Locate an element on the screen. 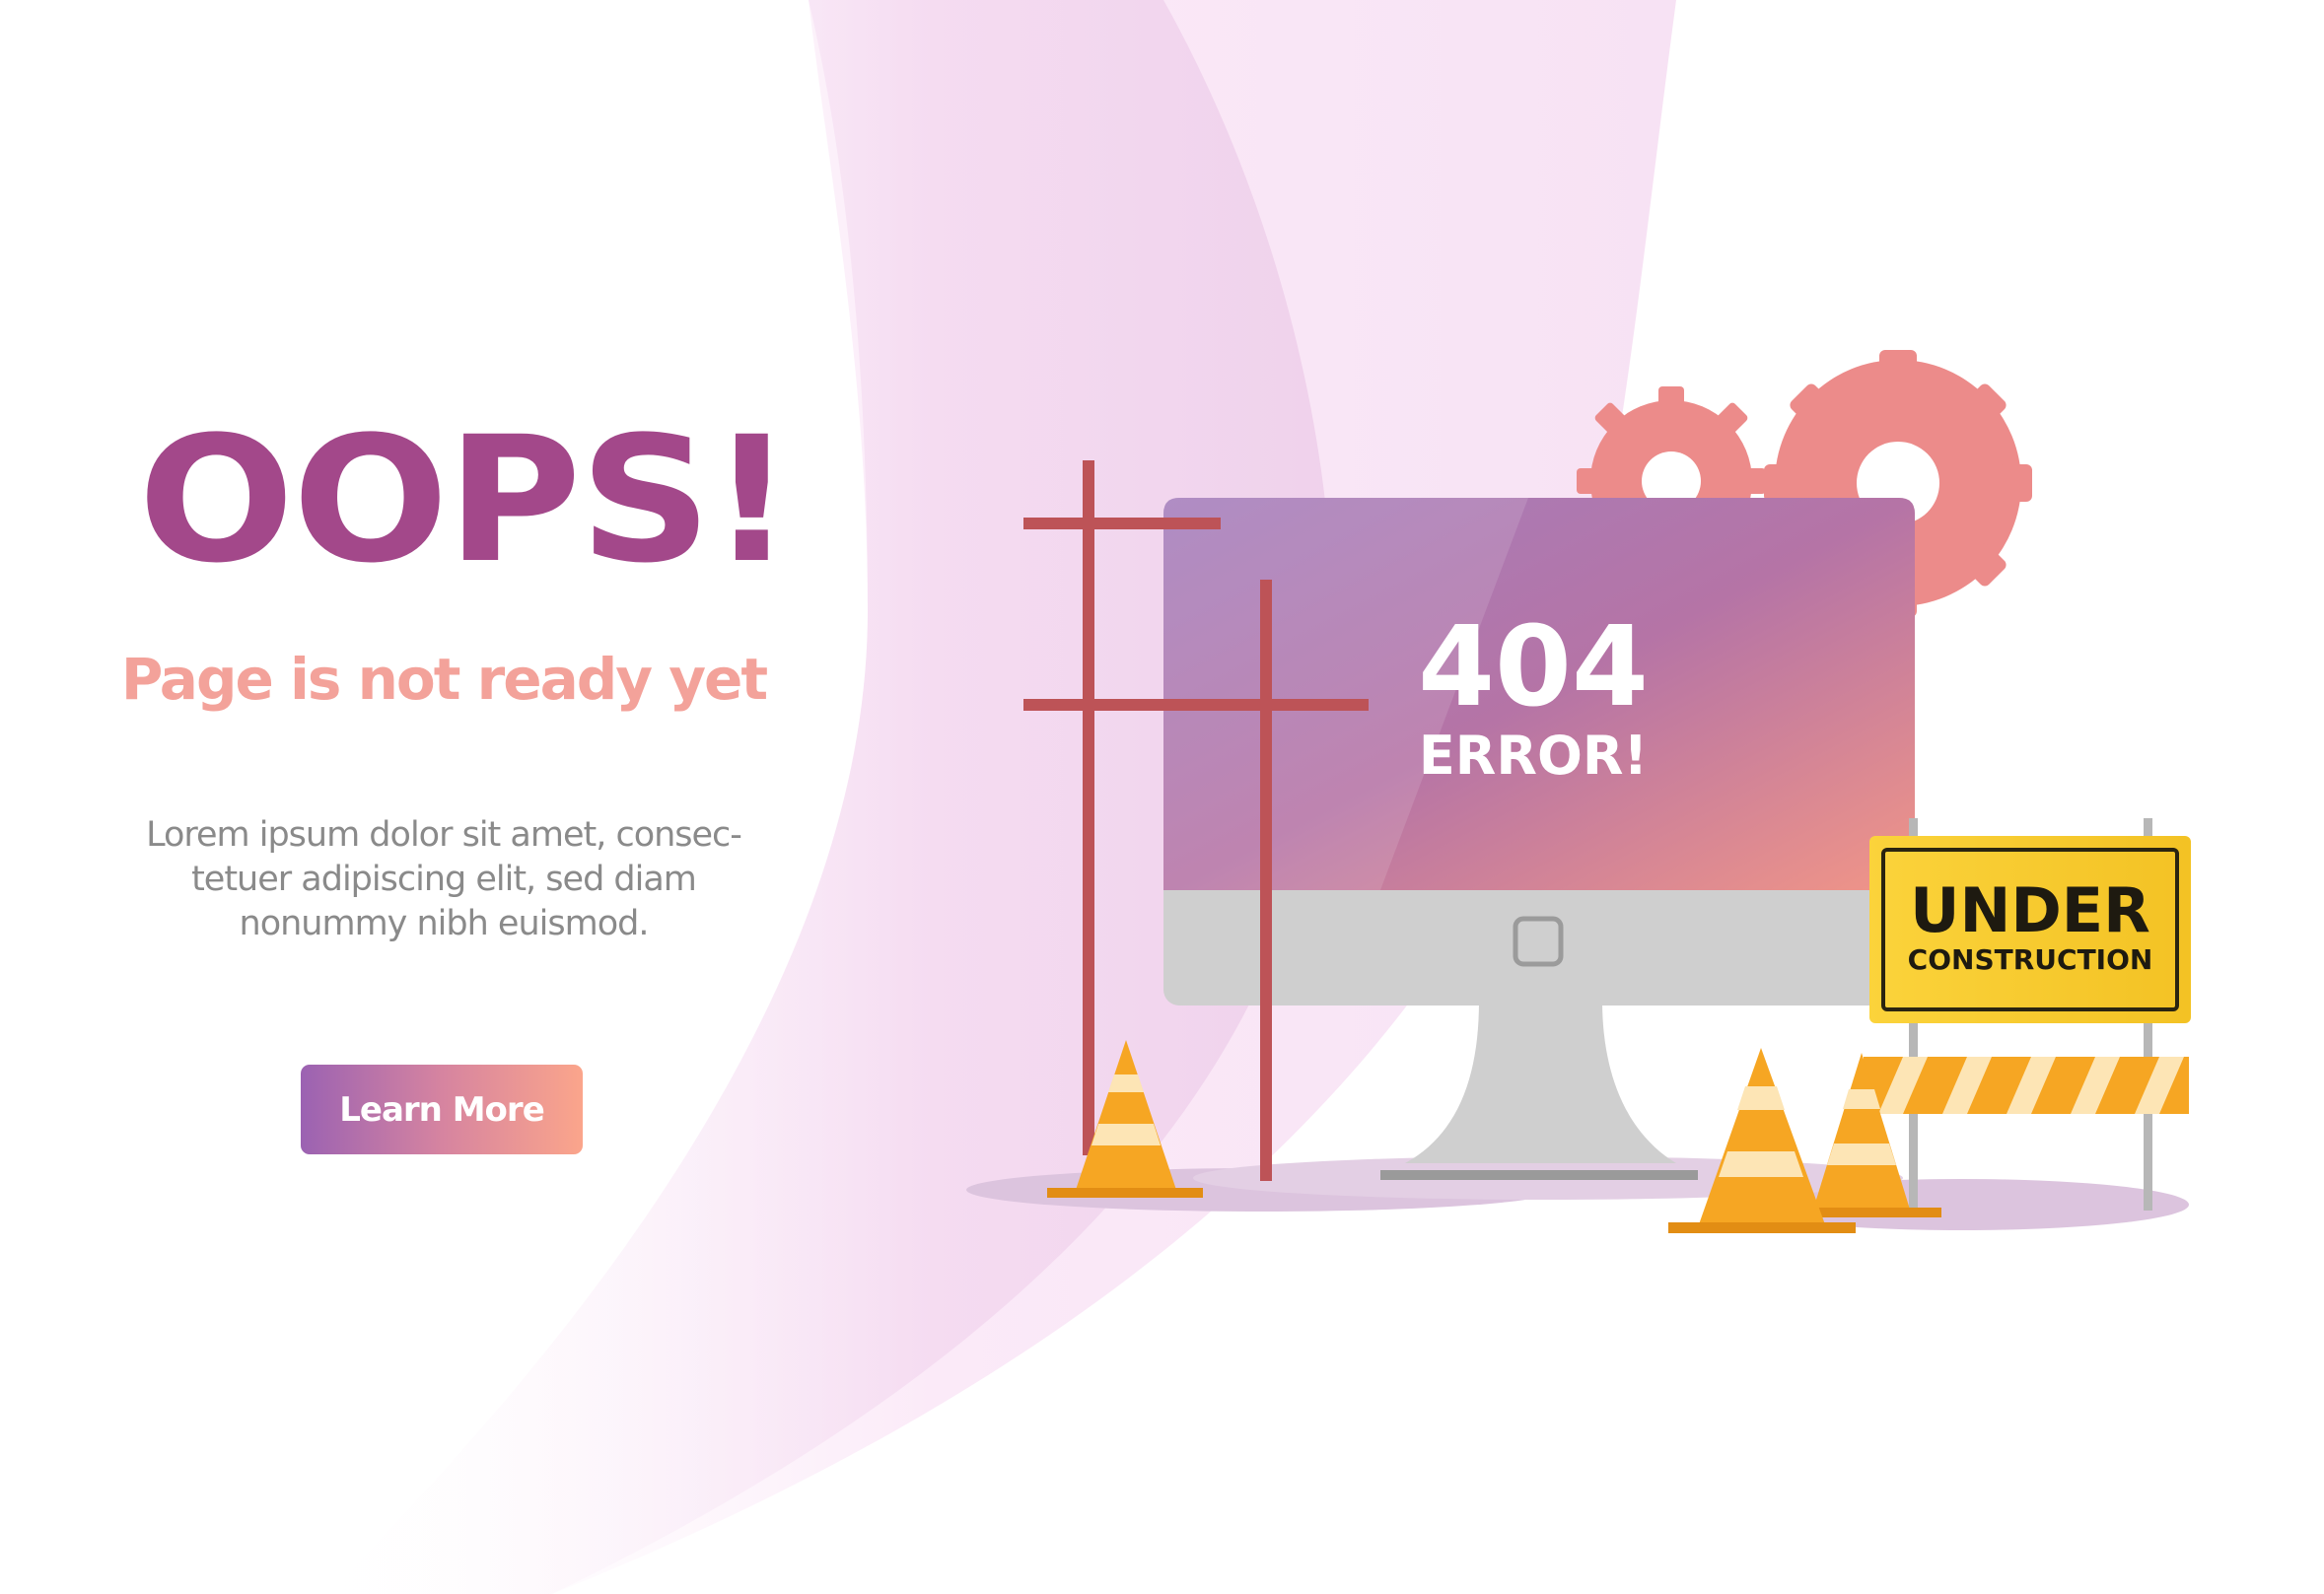 The height and width of the screenshot is (1594, 2324). monitor-base is located at coordinates (1539, 1175).